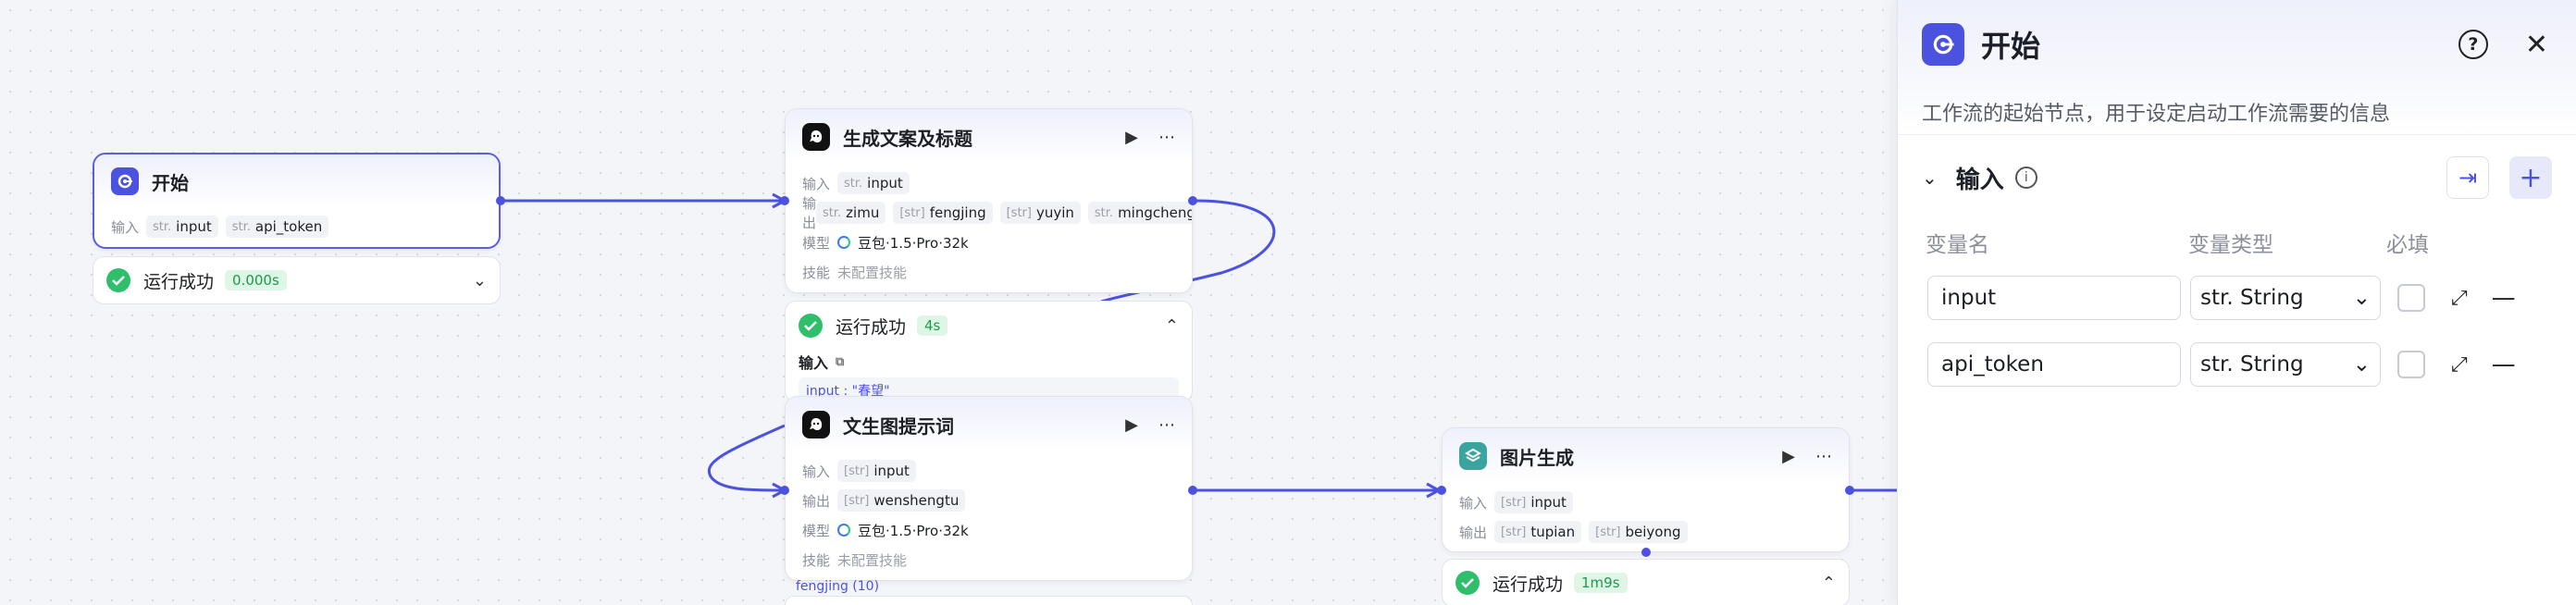  I want to click on skill-label: 技能, so click(816, 560).